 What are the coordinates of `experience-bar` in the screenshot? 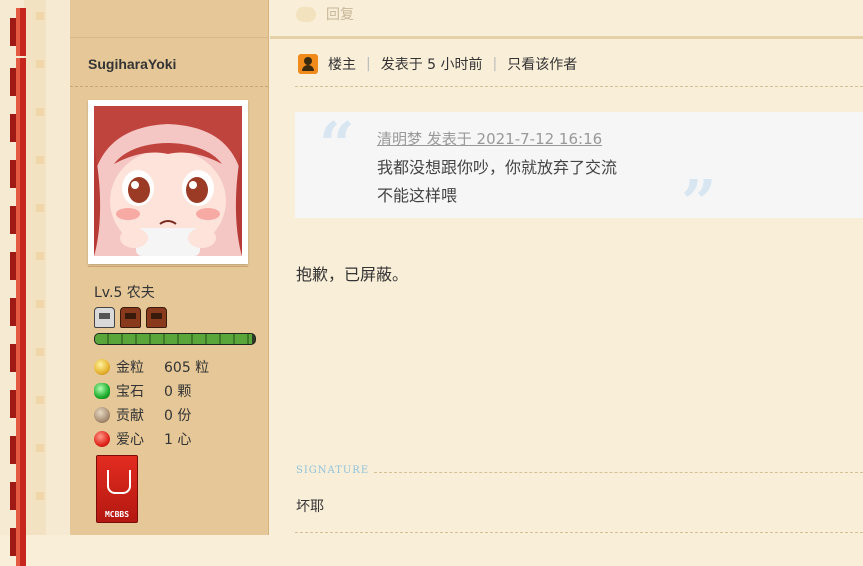 It's located at (175, 339).